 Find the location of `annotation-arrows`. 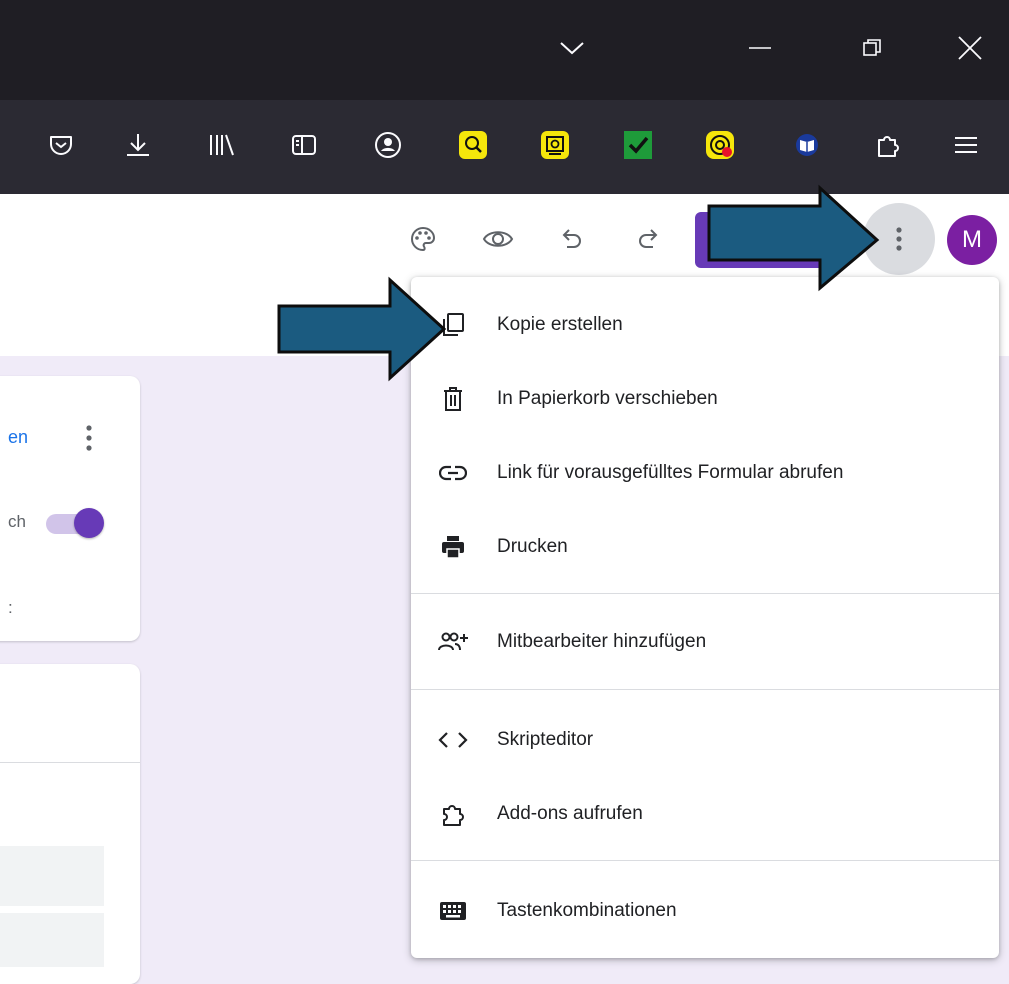

annotation-arrows is located at coordinates (578, 283).